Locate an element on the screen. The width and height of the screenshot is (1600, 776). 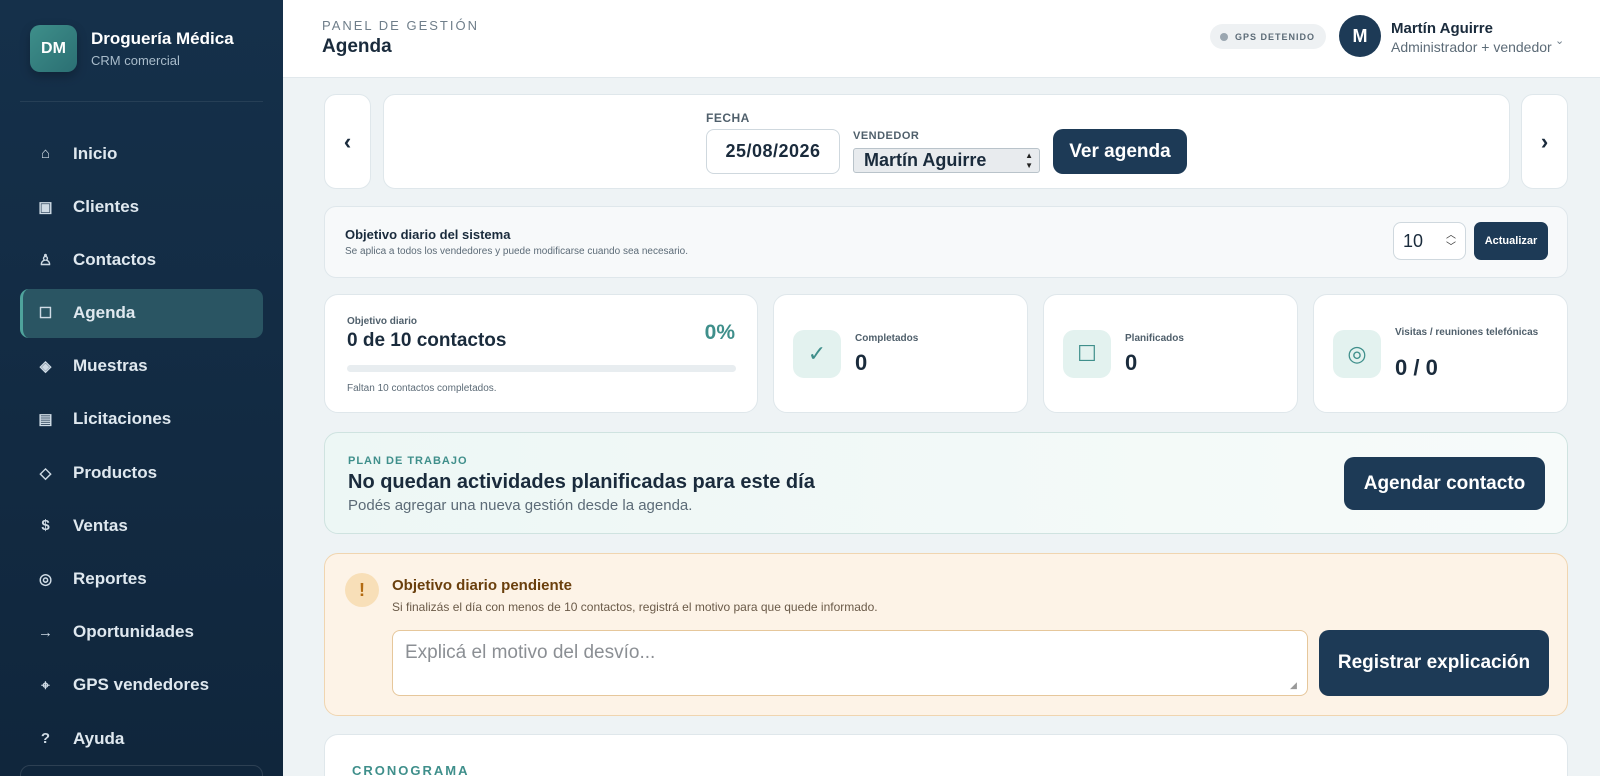
samples-icon: ◈ is located at coordinates (45, 367).